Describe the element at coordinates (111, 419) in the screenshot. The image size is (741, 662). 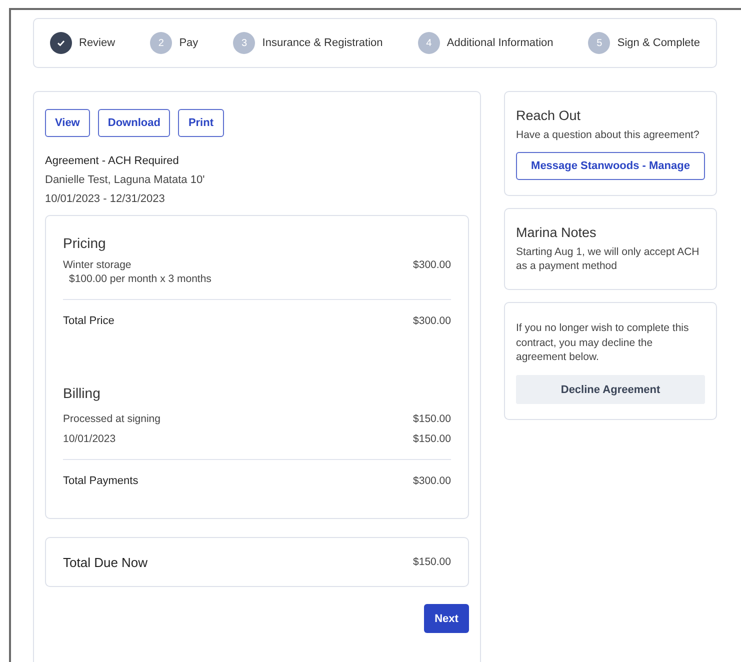
I see `payment-name: Processed at signing` at that location.